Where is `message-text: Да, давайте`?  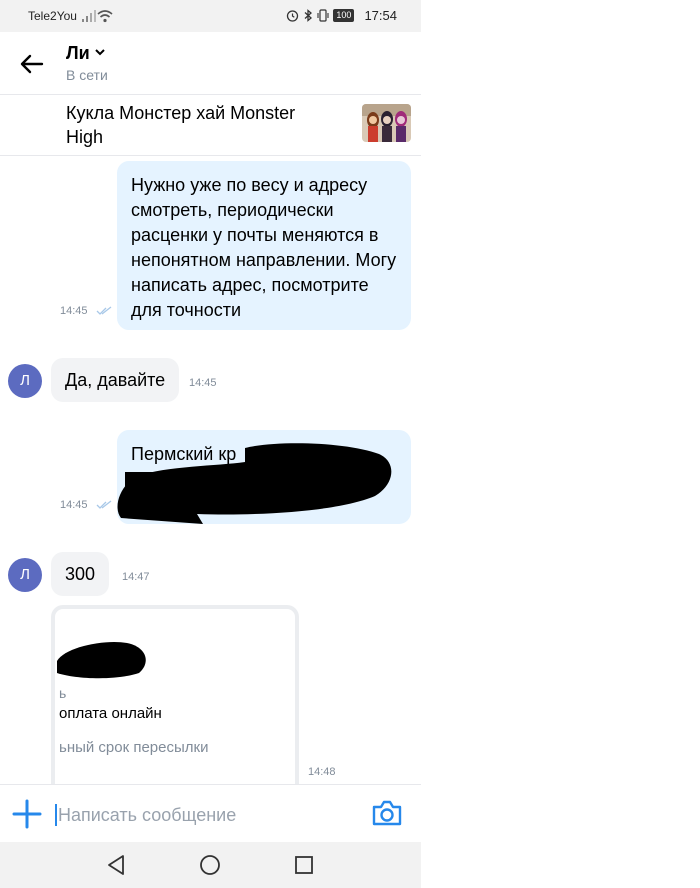 message-text: Да, давайте is located at coordinates (115, 380).